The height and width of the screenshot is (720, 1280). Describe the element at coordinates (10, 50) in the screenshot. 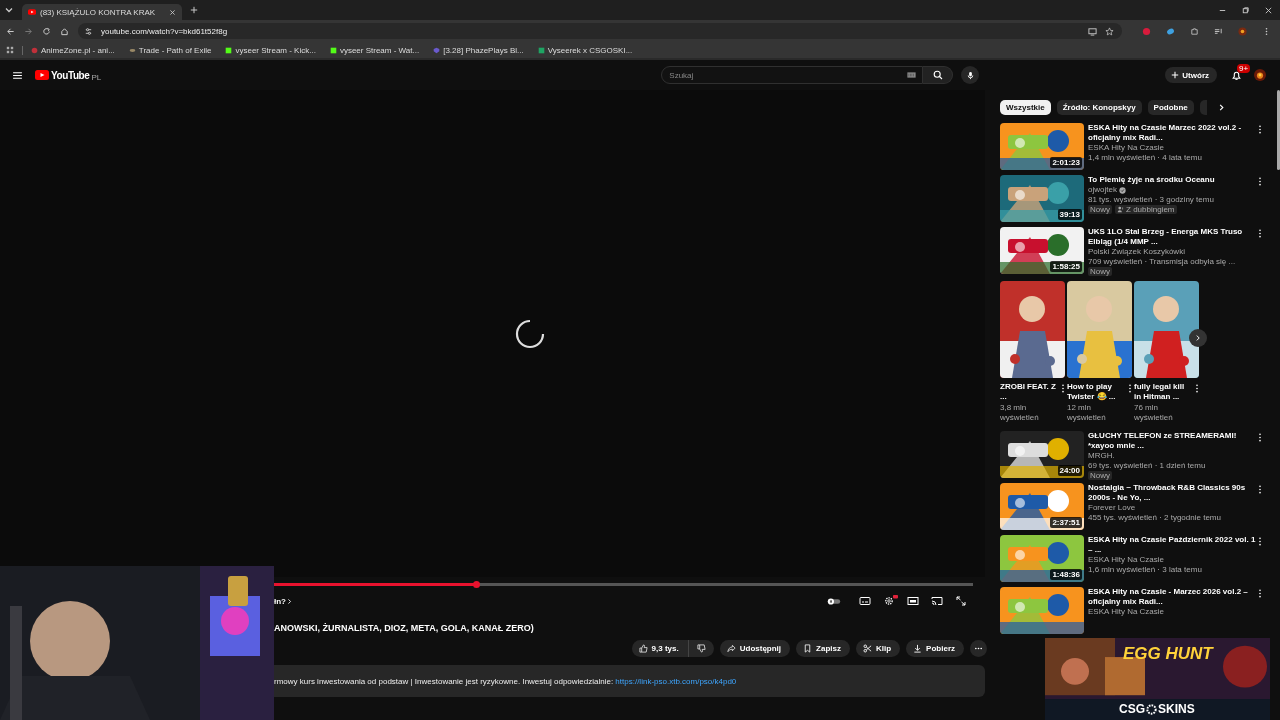

I see `apps-icon` at that location.